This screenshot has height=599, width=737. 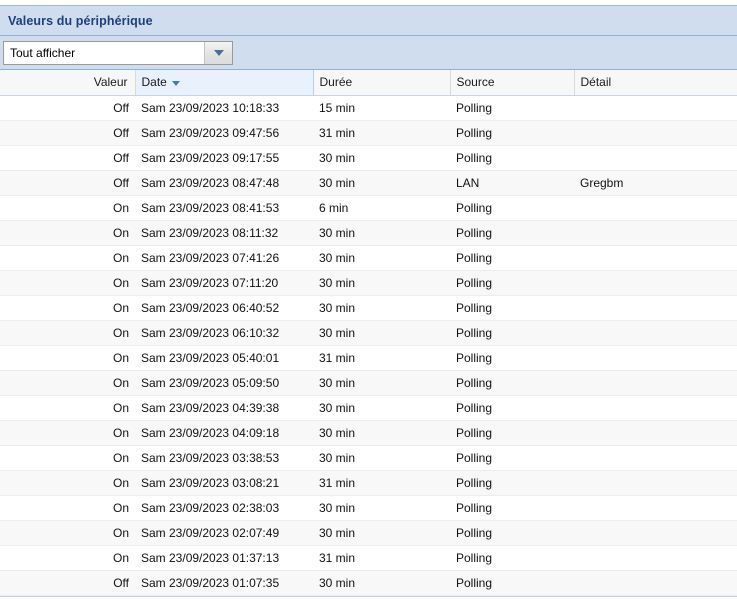 I want to click on table-row: On Sam 23/09/2023 02:38:03 30 min Polling, so click(x=368, y=508).